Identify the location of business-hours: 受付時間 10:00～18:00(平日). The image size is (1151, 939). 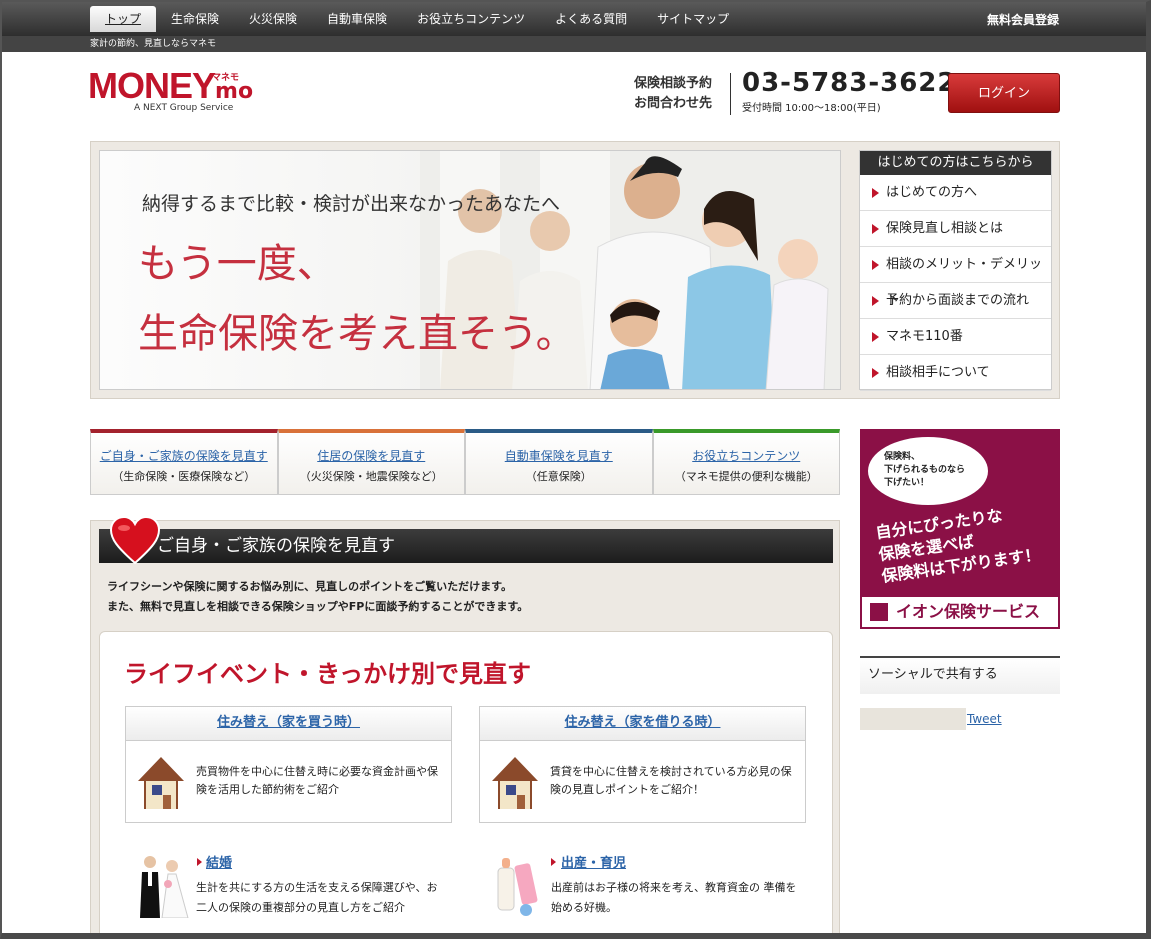
(811, 108).